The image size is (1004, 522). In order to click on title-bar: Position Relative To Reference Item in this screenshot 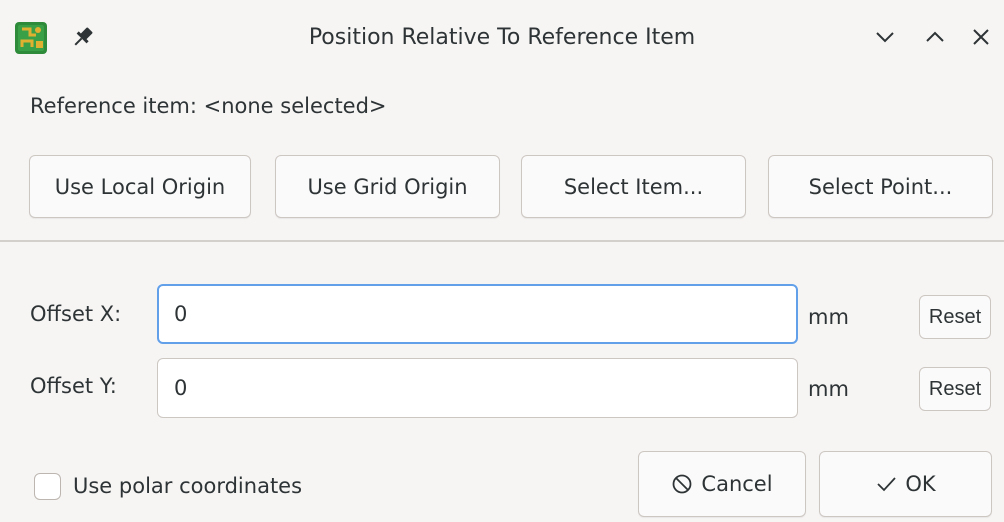, I will do `click(502, 38)`.